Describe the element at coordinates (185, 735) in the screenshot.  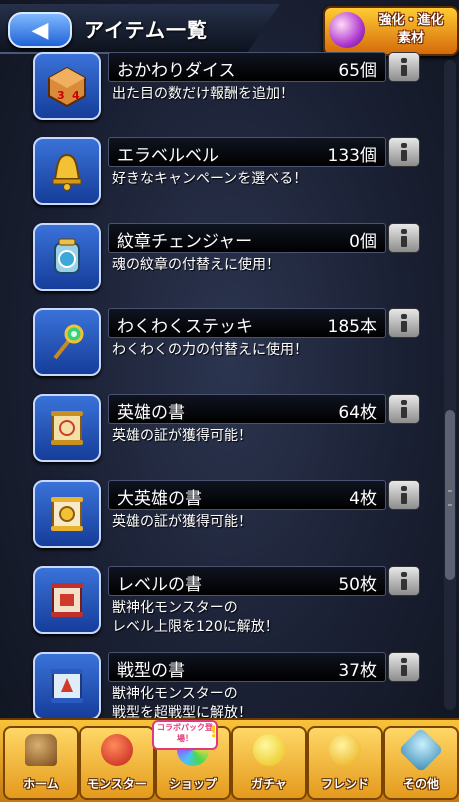
I see `shop-collab-badge: コラボパック登場！` at that location.